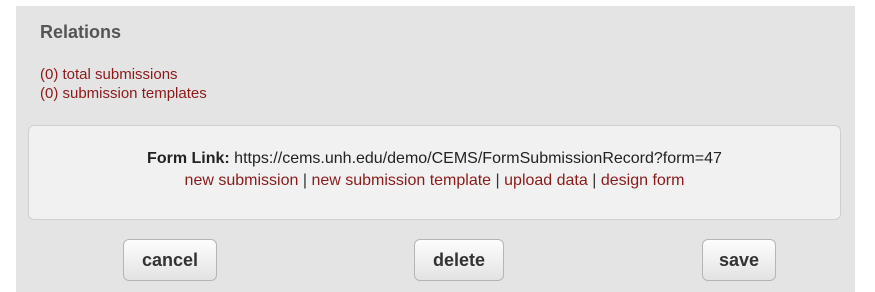  What do you see at coordinates (123, 74) in the screenshot?
I see `total-submissions-link: (0) total submissions` at bounding box center [123, 74].